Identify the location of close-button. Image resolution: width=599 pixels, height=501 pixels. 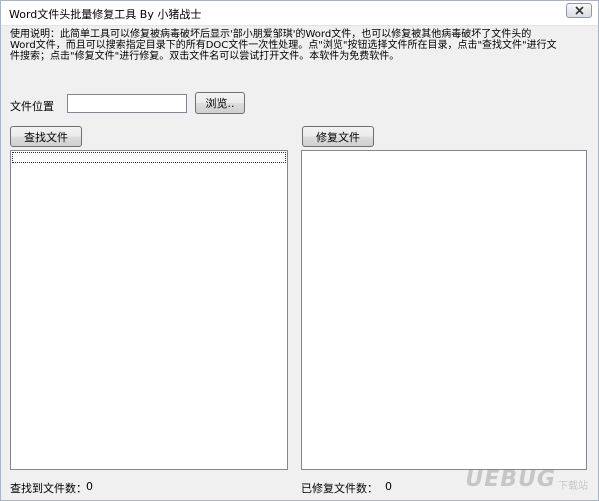
(579, 10).